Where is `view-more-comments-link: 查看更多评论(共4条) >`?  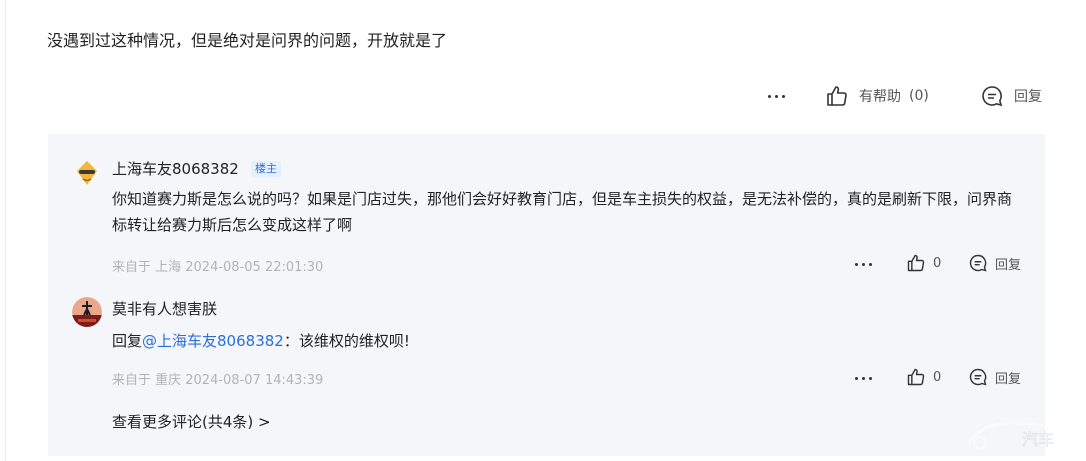 view-more-comments-link: 查看更多评论(共4条) > is located at coordinates (191, 421).